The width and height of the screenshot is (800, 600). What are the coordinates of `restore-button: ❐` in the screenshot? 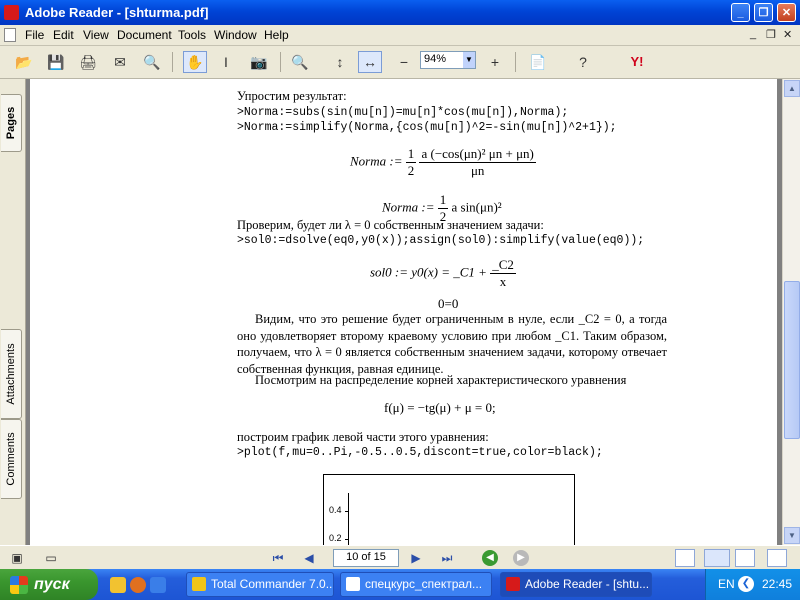 It's located at (763, 12).